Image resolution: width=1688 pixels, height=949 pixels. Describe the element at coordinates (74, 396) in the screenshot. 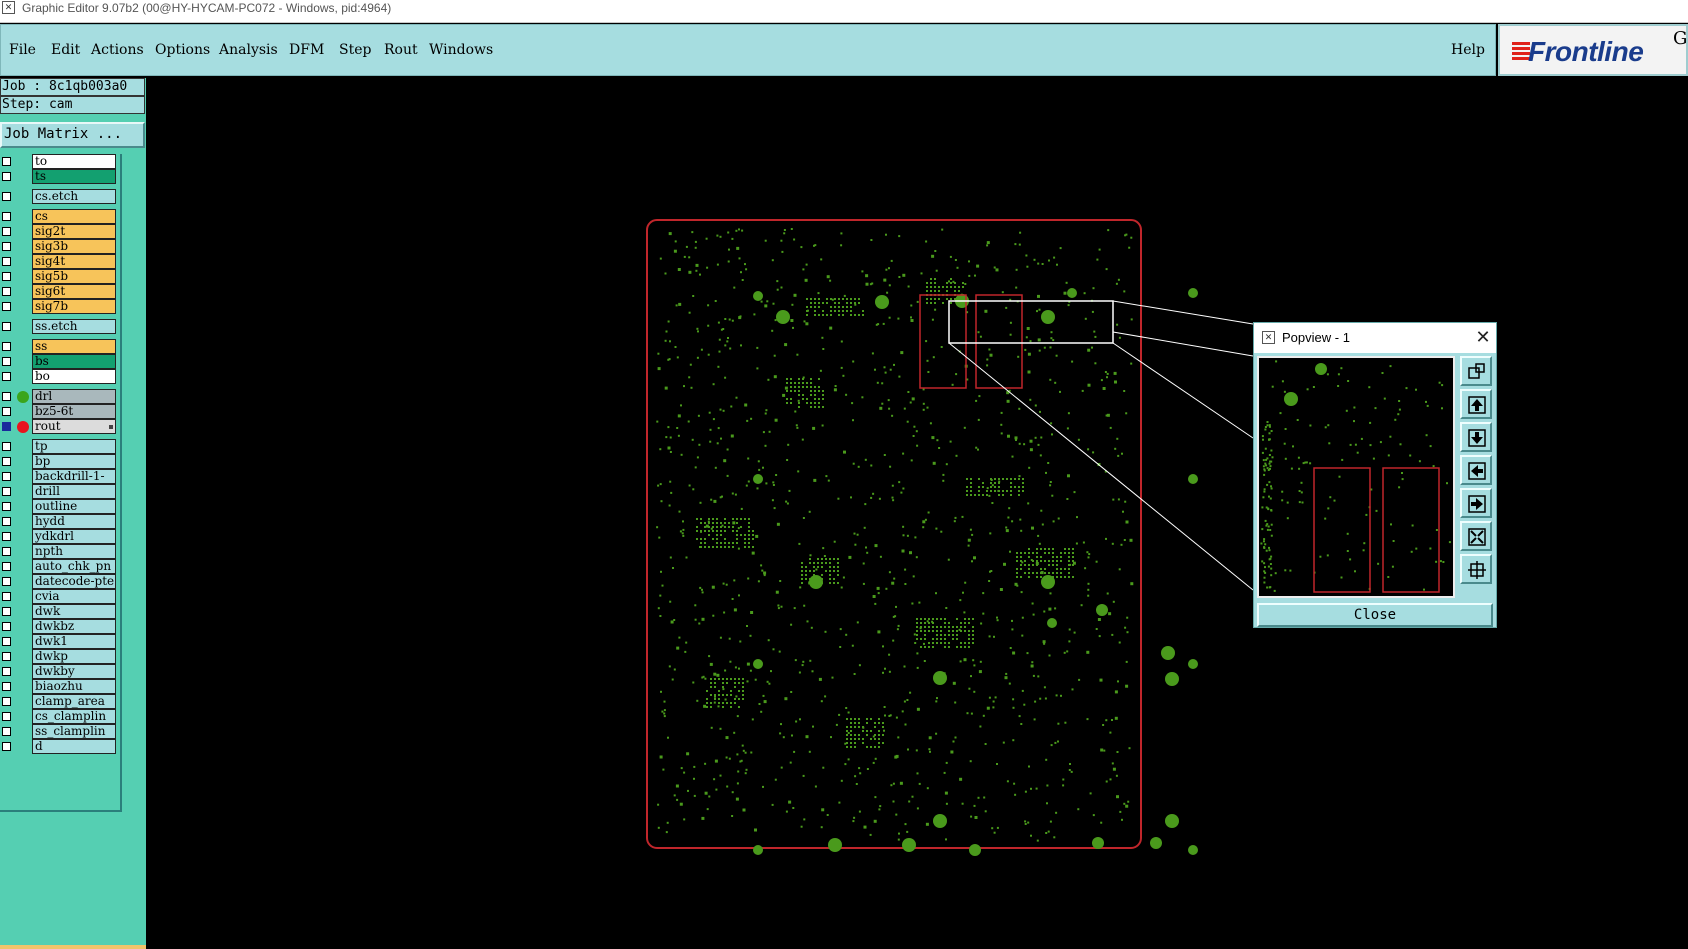

I see `layer-name: drl` at that location.